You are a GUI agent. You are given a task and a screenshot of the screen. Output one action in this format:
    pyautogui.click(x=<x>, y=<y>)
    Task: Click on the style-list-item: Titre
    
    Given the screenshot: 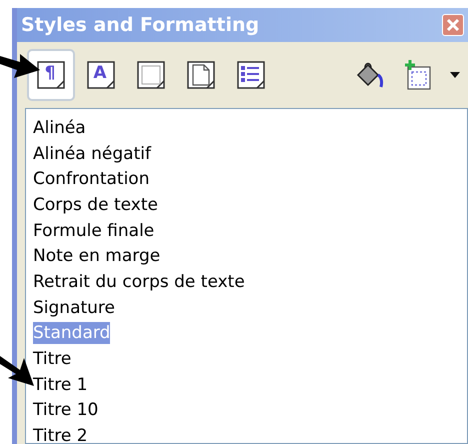 What is the action you would take?
    pyautogui.click(x=52, y=359)
    